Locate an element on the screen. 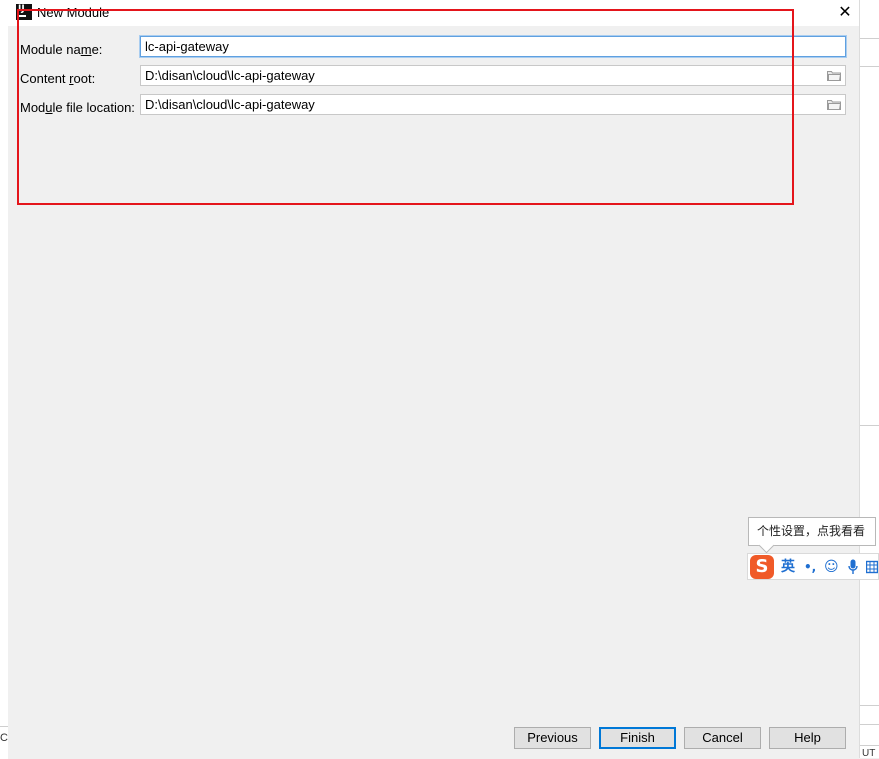 The image size is (879, 759). module-file-location-input is located at coordinates (480, 104).